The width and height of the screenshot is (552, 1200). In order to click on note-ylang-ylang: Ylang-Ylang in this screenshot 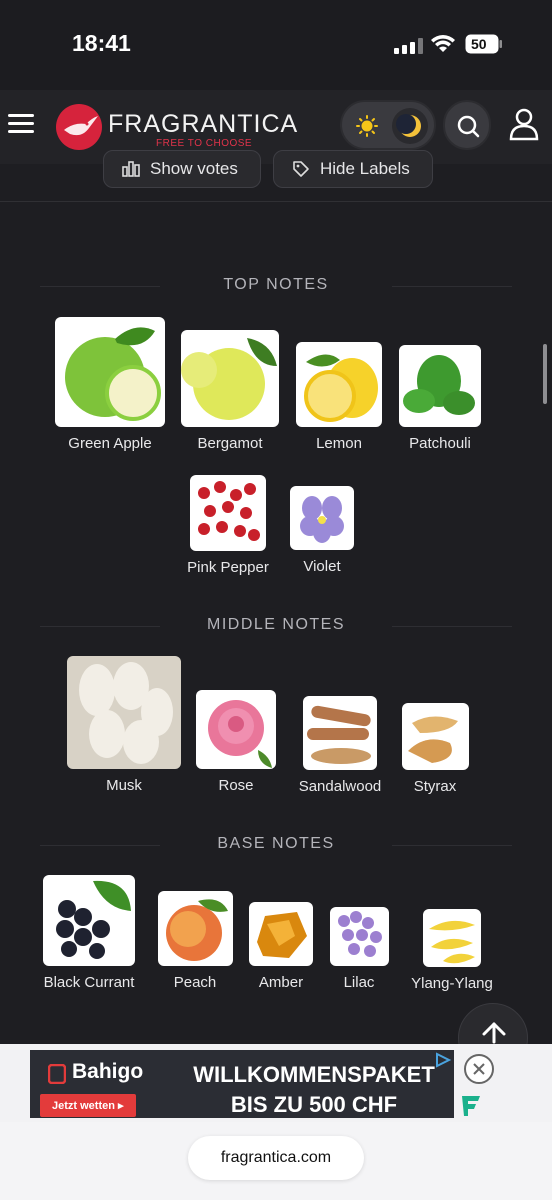, I will do `click(452, 950)`.